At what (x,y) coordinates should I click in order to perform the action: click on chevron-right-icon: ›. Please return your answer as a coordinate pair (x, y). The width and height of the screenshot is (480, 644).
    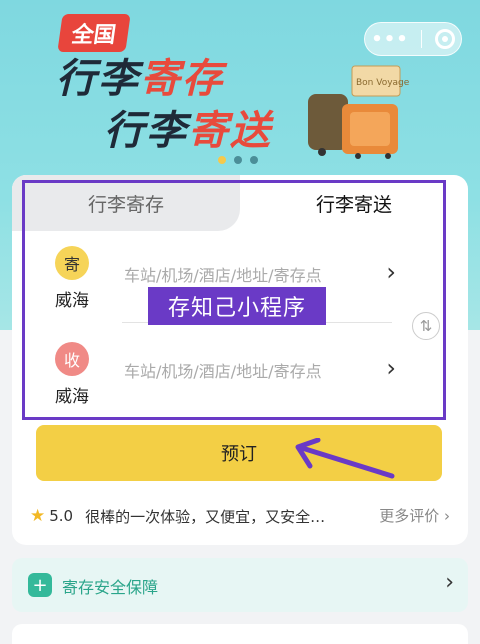
    Looking at the image, I should click on (449, 582).